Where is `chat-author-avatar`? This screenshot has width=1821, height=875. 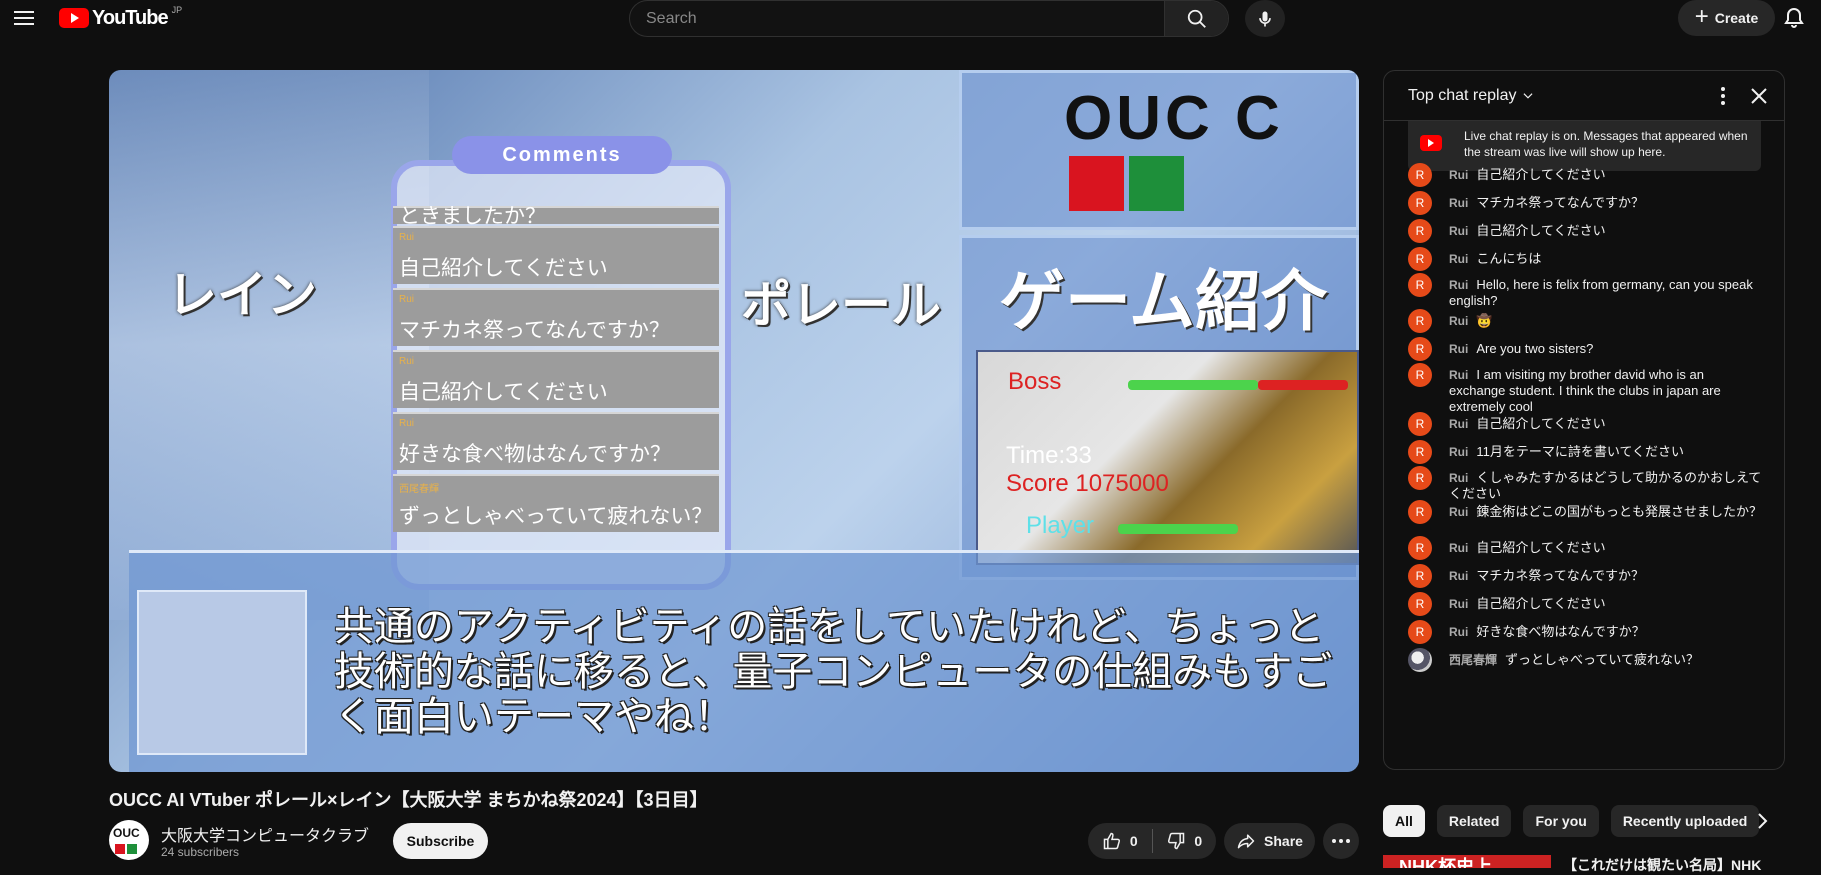 chat-author-avatar is located at coordinates (1420, 660).